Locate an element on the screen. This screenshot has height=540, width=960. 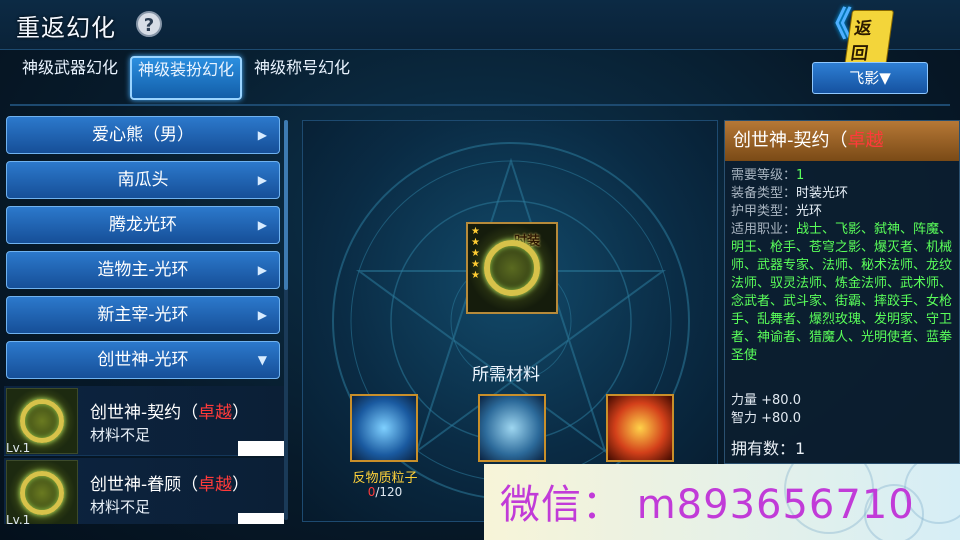
material-slot-crystal is located at coordinates (640, 428).